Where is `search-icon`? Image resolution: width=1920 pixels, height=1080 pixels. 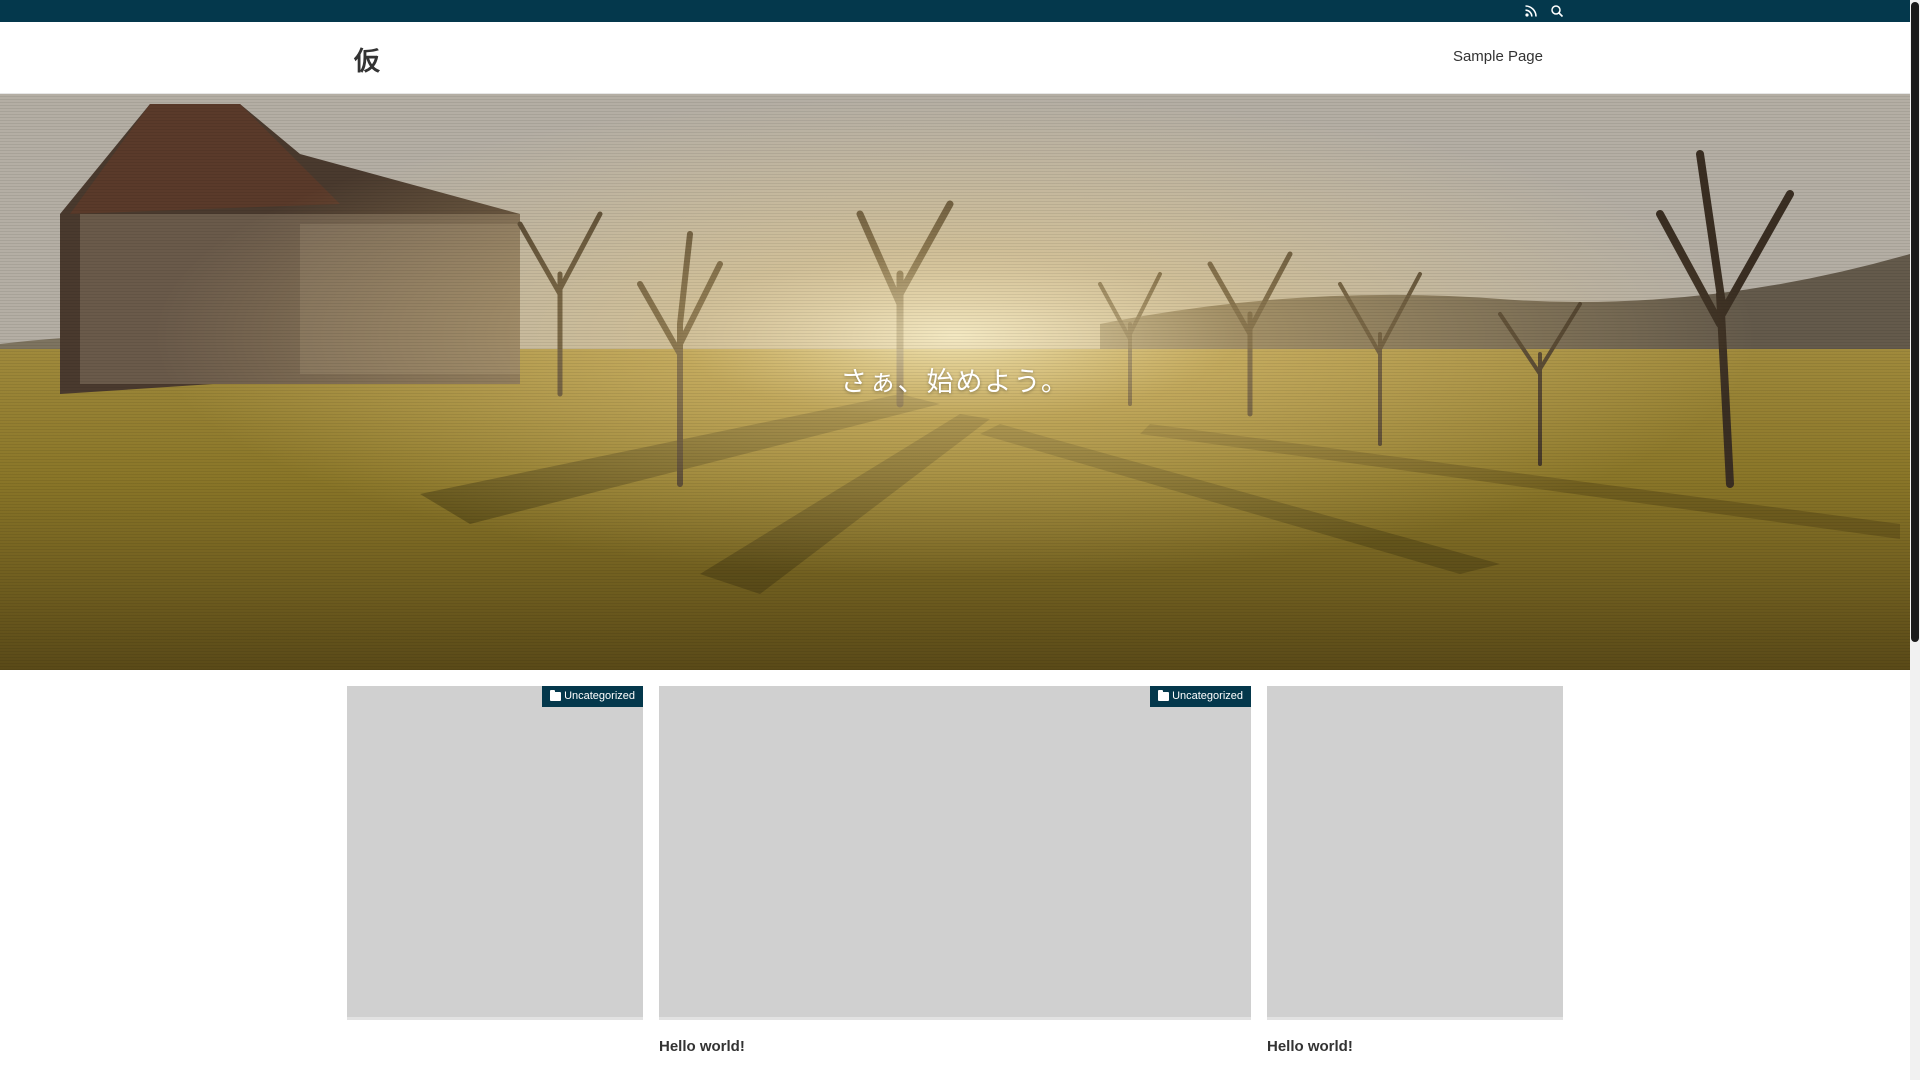 search-icon is located at coordinates (1557, 11).